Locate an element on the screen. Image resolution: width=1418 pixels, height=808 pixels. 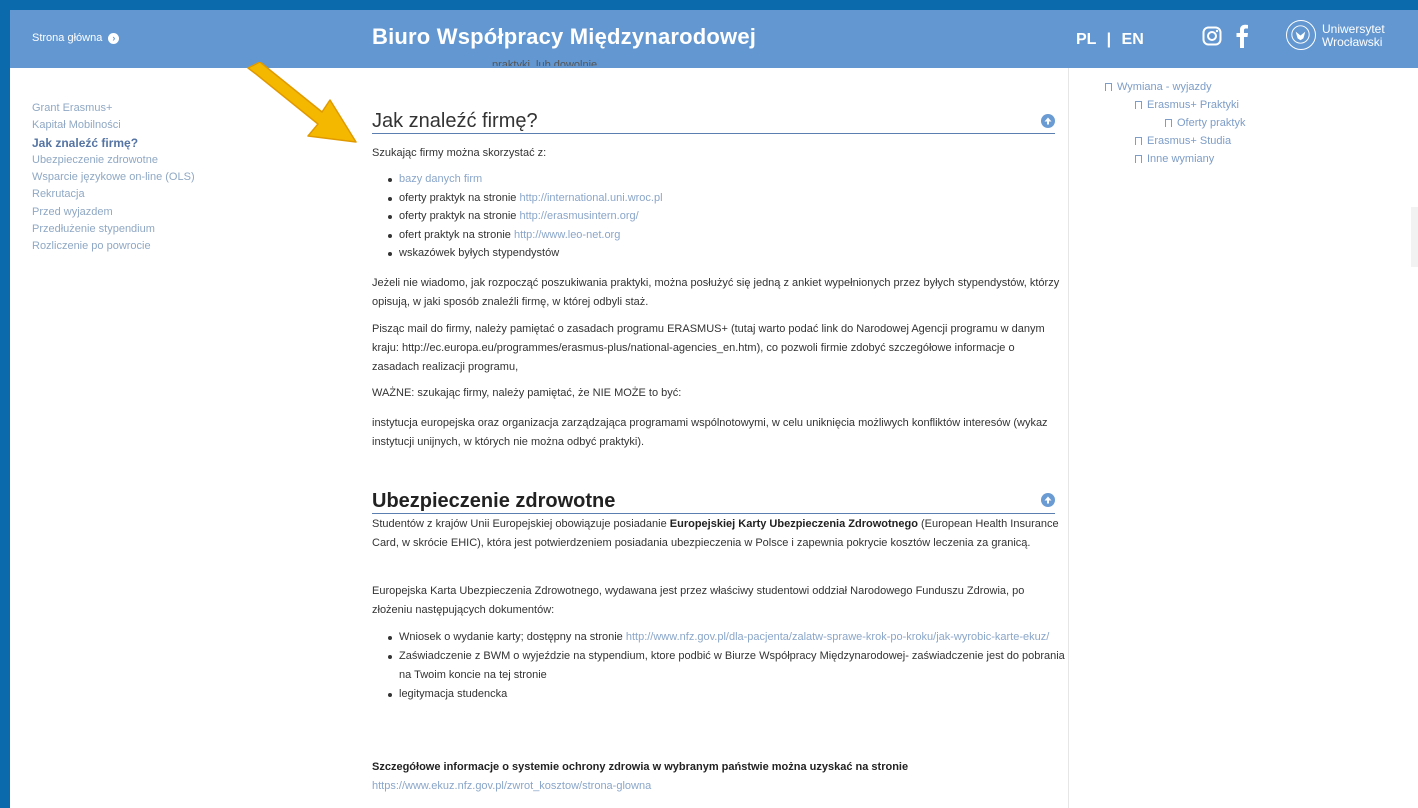
language-switcher: PL | EN is located at coordinates (1110, 40).